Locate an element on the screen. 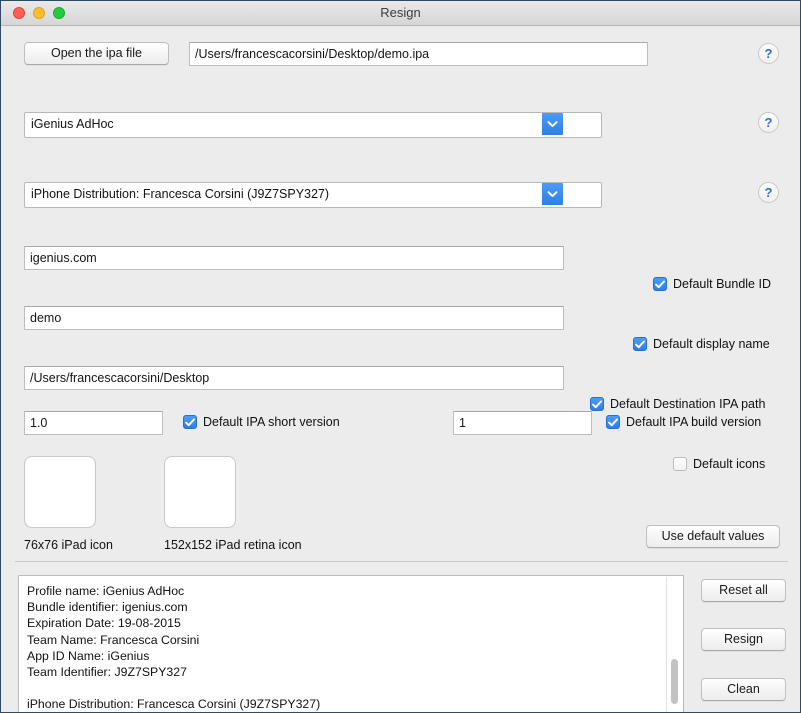 Image resolution: width=801 pixels, height=713 pixels. log-scrollbar-thumb is located at coordinates (674, 681).